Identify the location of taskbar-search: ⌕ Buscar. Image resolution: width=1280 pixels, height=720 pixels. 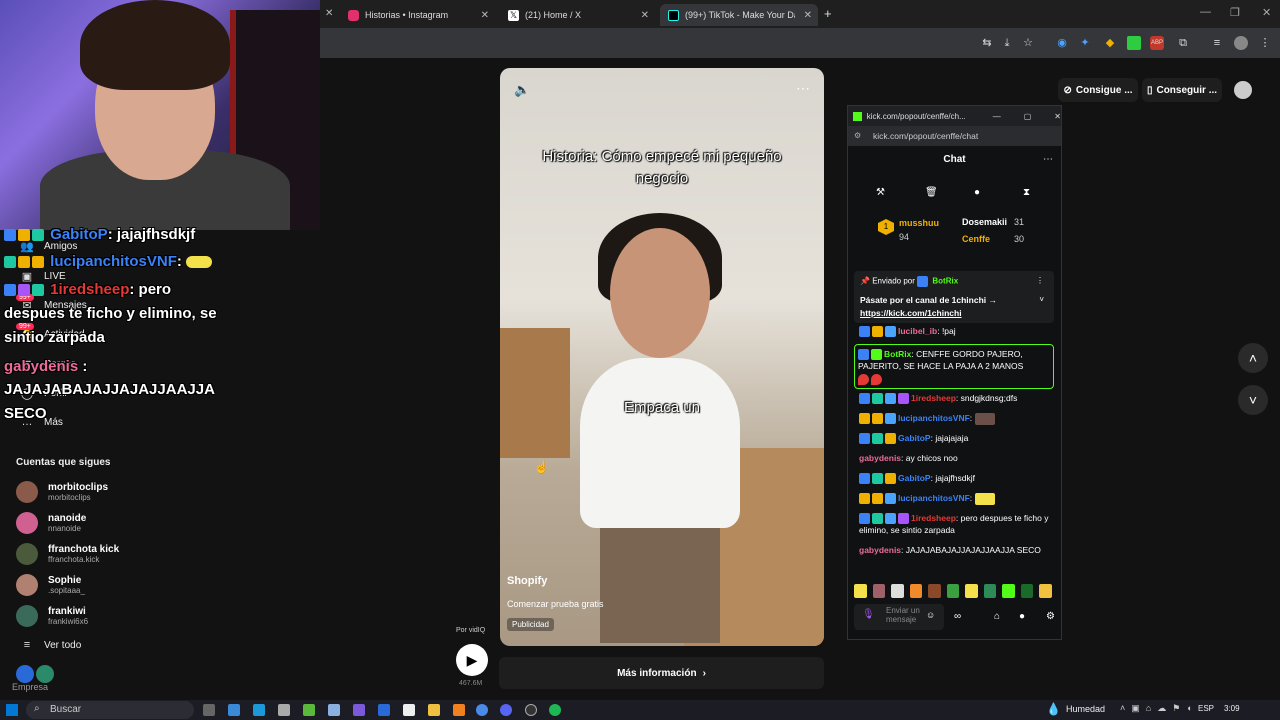
(110, 710).